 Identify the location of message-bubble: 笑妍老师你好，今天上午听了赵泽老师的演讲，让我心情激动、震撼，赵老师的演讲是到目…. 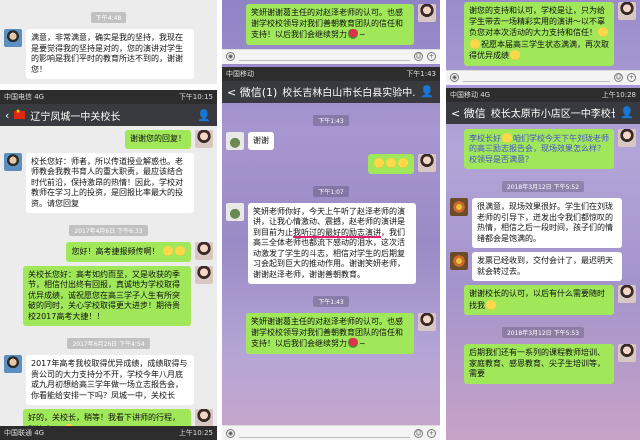
(332, 243).